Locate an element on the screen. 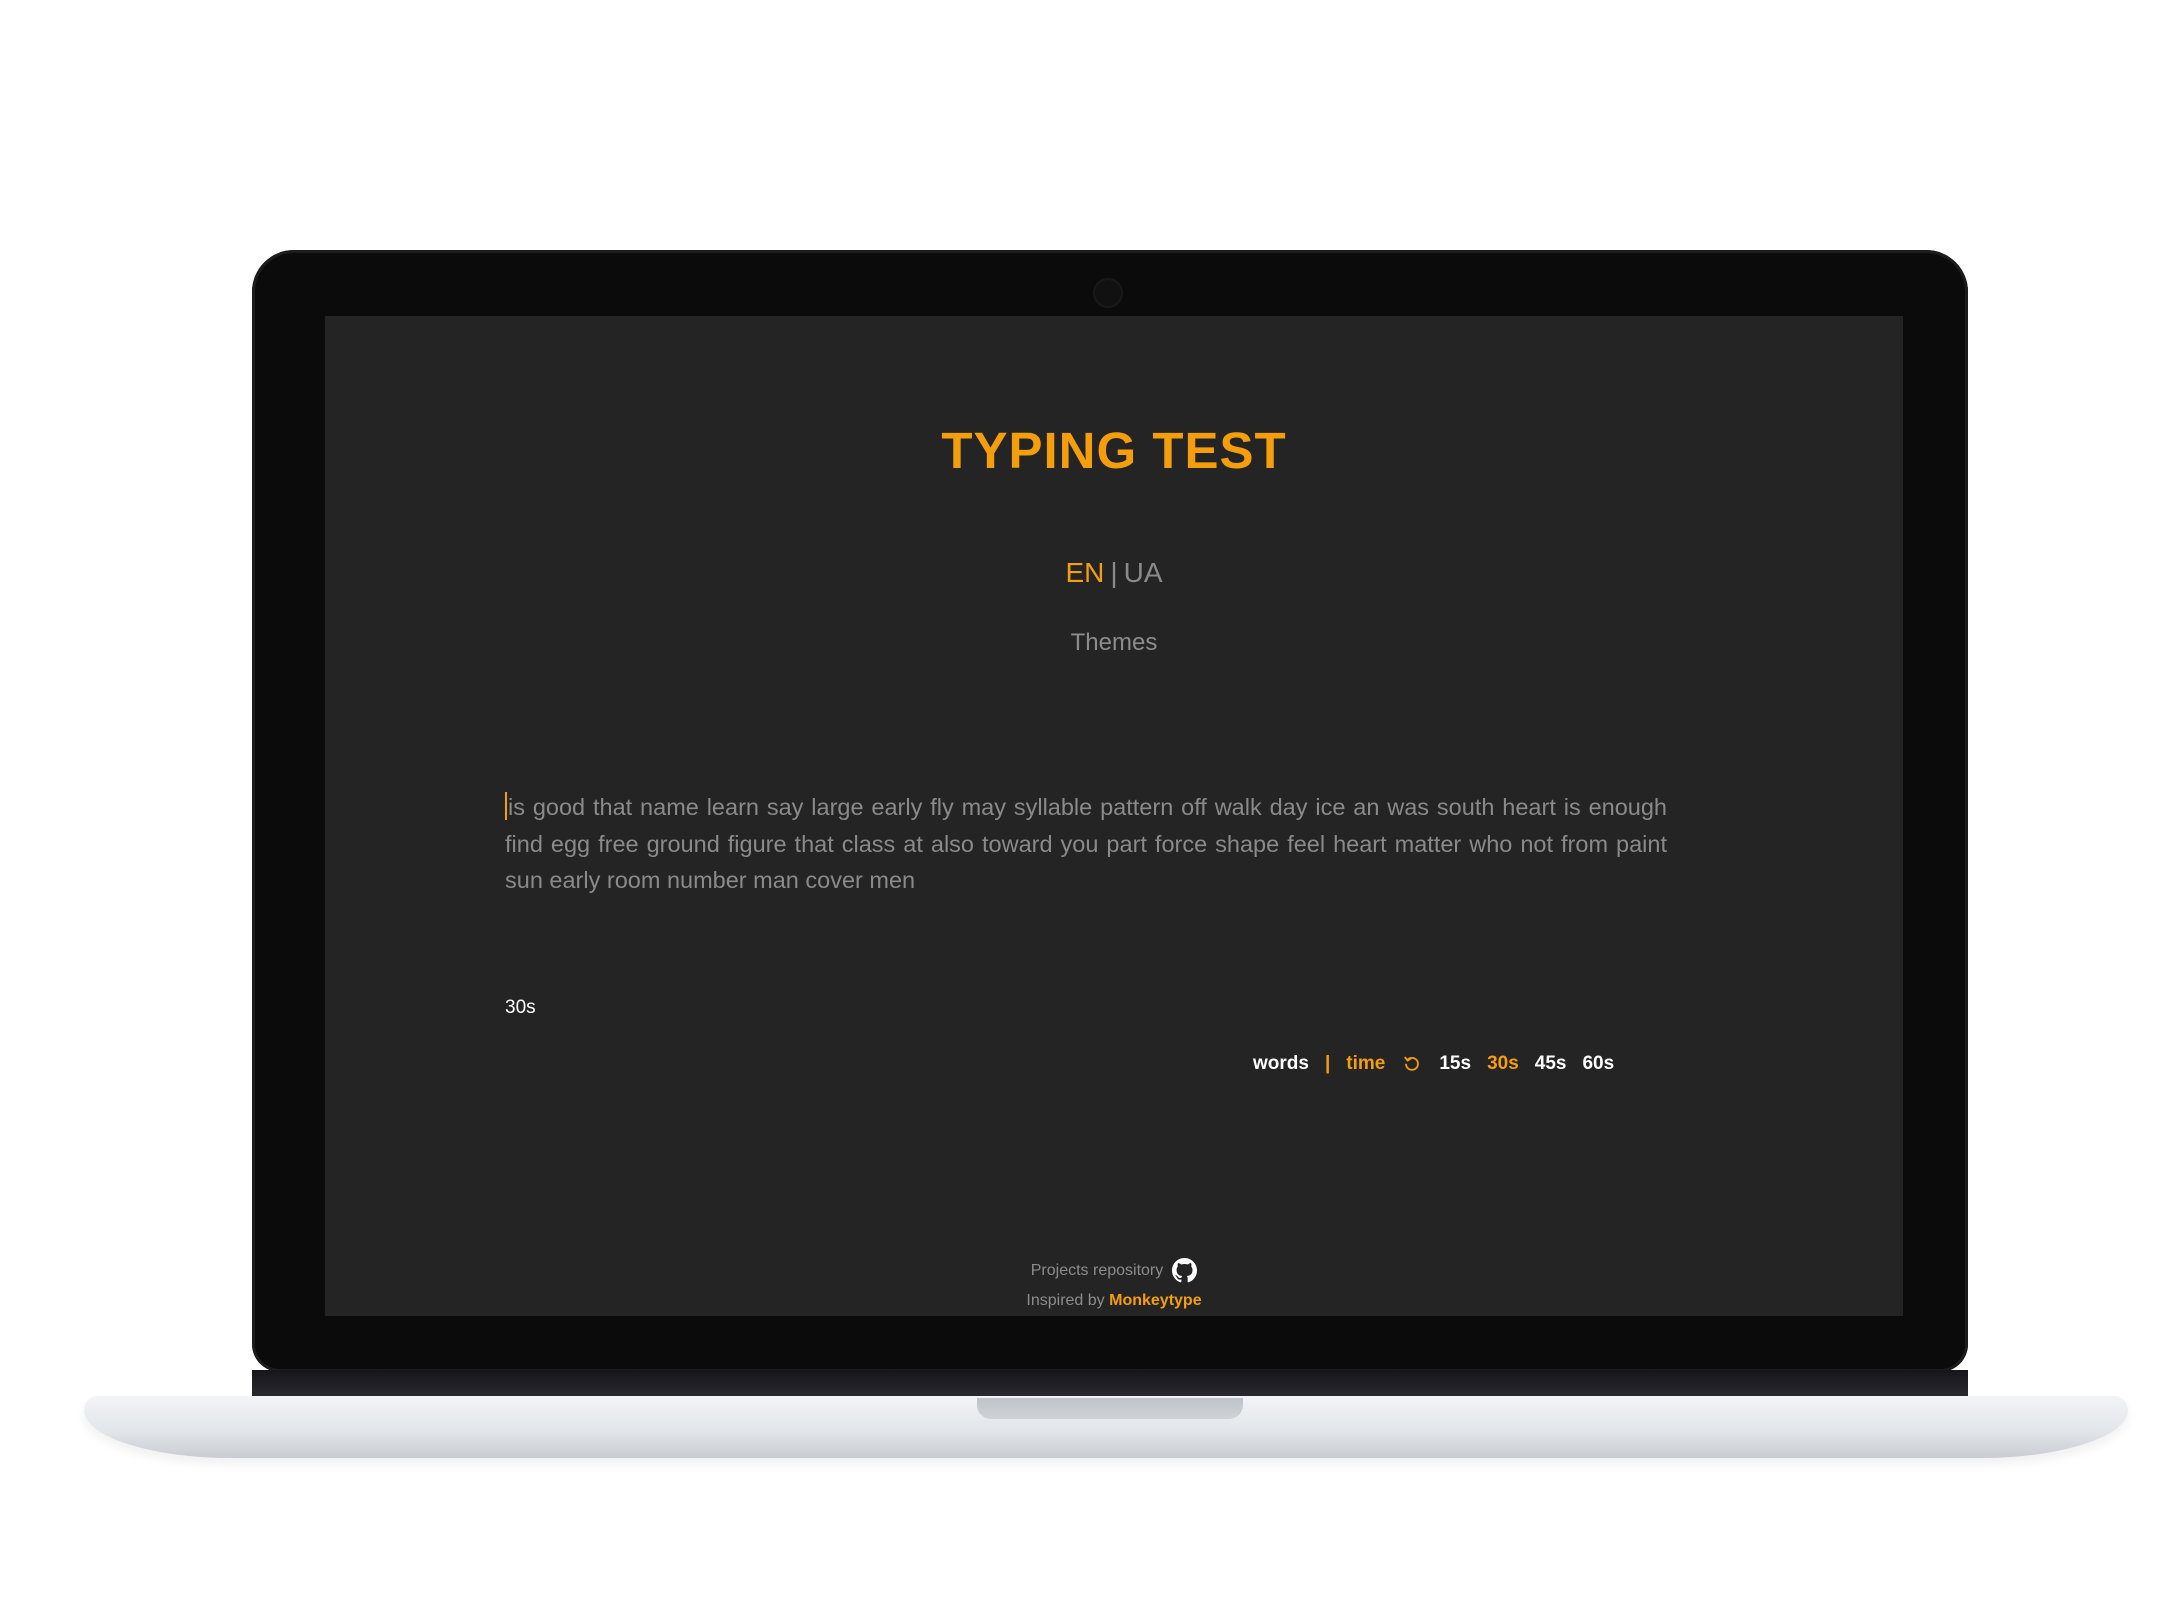 The height and width of the screenshot is (1620, 2160). webcam is located at coordinates (1108, 293).